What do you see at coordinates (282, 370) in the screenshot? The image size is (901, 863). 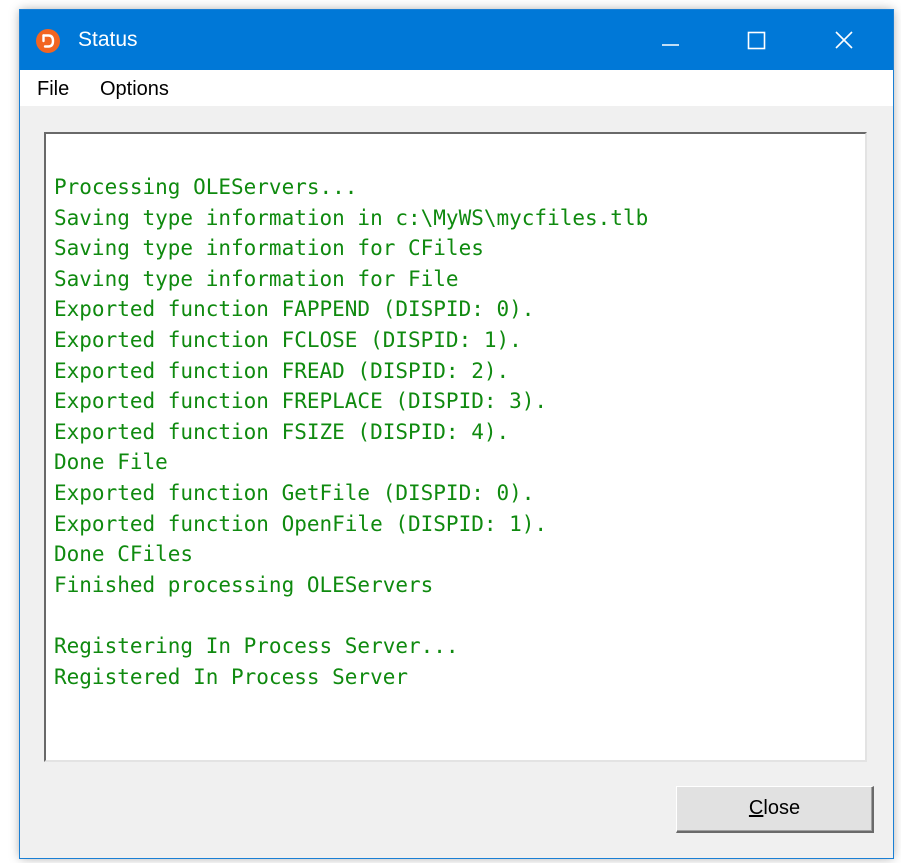 I see `output-line: Exported function FREAD (DISPID: 2).` at bounding box center [282, 370].